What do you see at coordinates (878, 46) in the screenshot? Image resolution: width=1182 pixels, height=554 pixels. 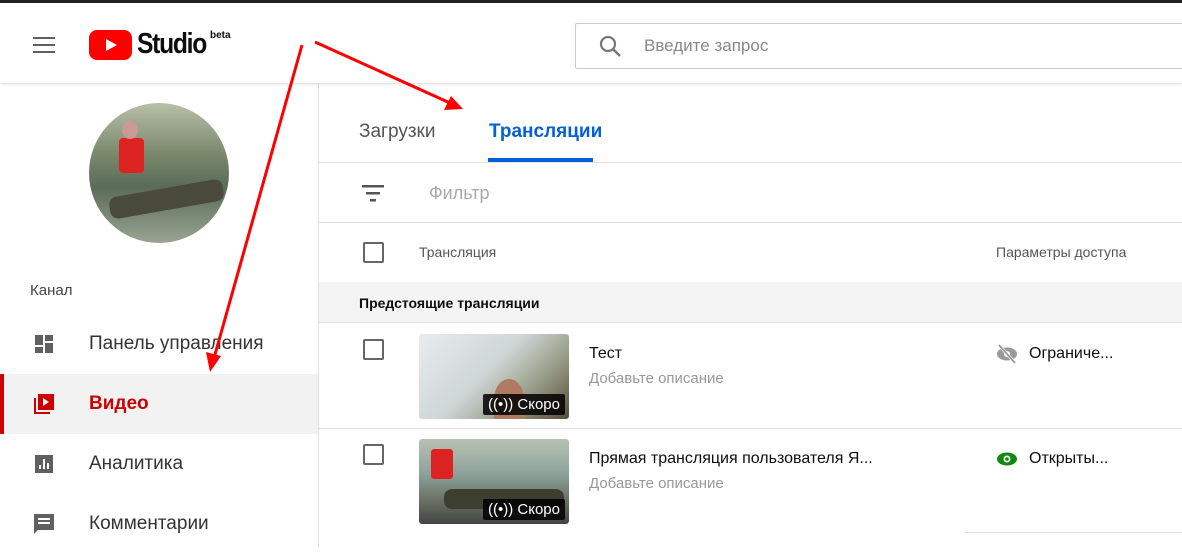 I see `search-input: Введите запрос` at bounding box center [878, 46].